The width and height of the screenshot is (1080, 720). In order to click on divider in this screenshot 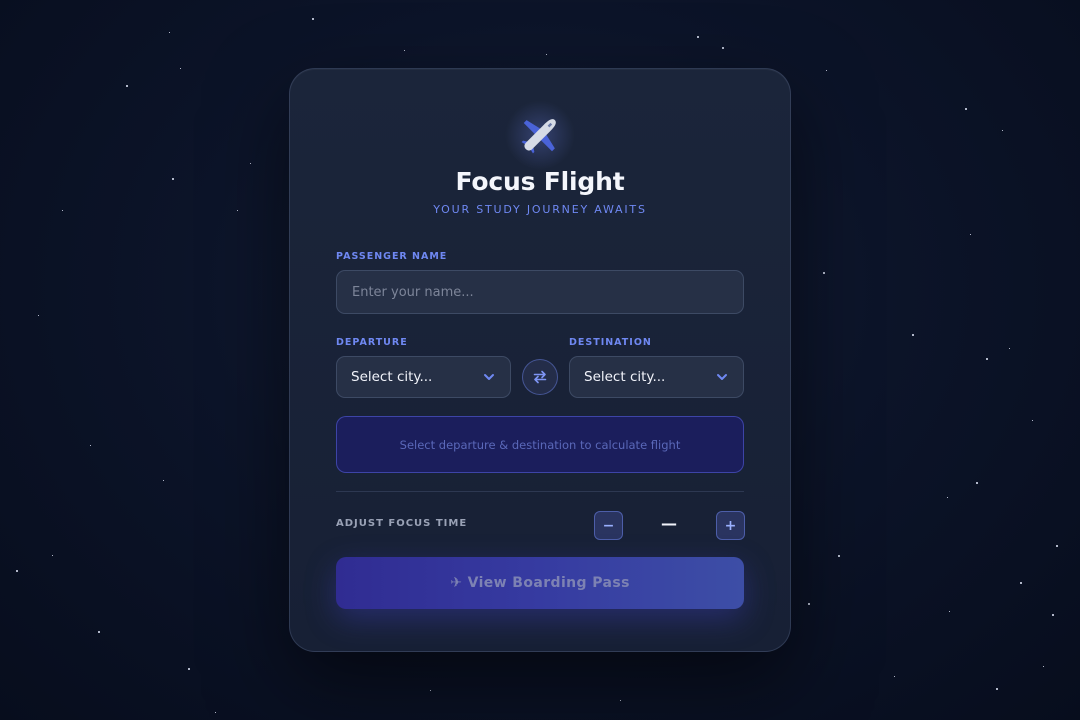, I will do `click(540, 491)`.